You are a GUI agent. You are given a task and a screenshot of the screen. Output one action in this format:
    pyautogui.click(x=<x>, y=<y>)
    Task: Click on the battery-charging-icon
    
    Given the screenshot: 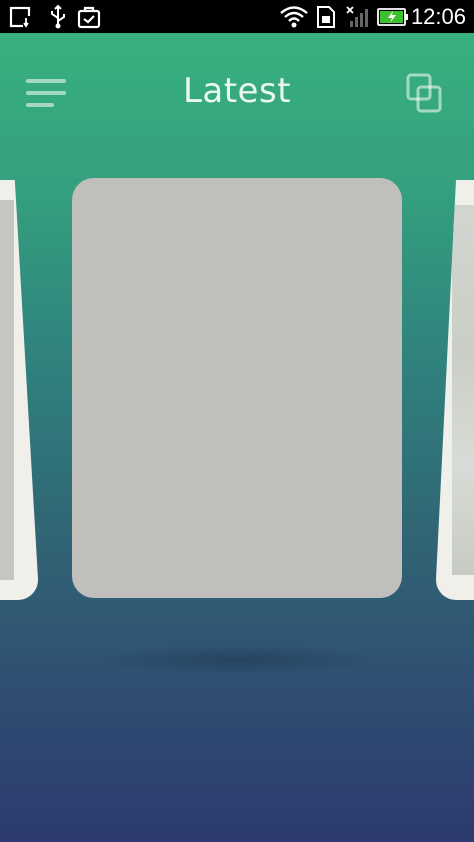 What is the action you would take?
    pyautogui.click(x=393, y=16)
    